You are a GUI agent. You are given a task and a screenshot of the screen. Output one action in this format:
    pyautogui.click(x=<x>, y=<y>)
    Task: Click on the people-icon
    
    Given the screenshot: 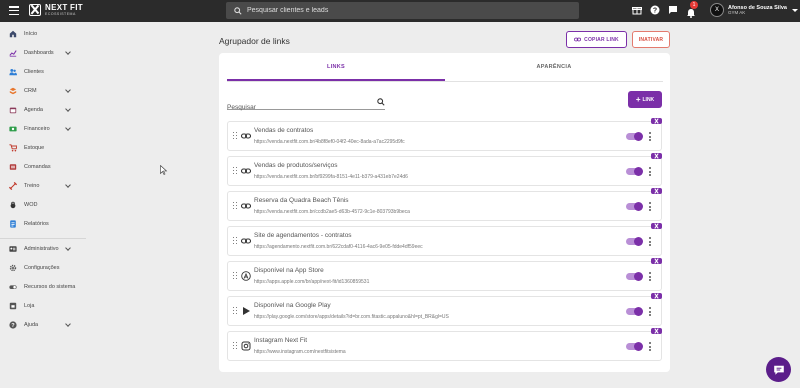 What is the action you would take?
    pyautogui.click(x=13, y=72)
    